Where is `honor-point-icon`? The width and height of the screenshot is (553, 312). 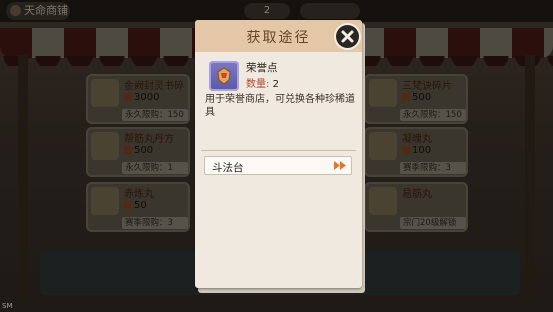 honor-point-icon is located at coordinates (224, 76).